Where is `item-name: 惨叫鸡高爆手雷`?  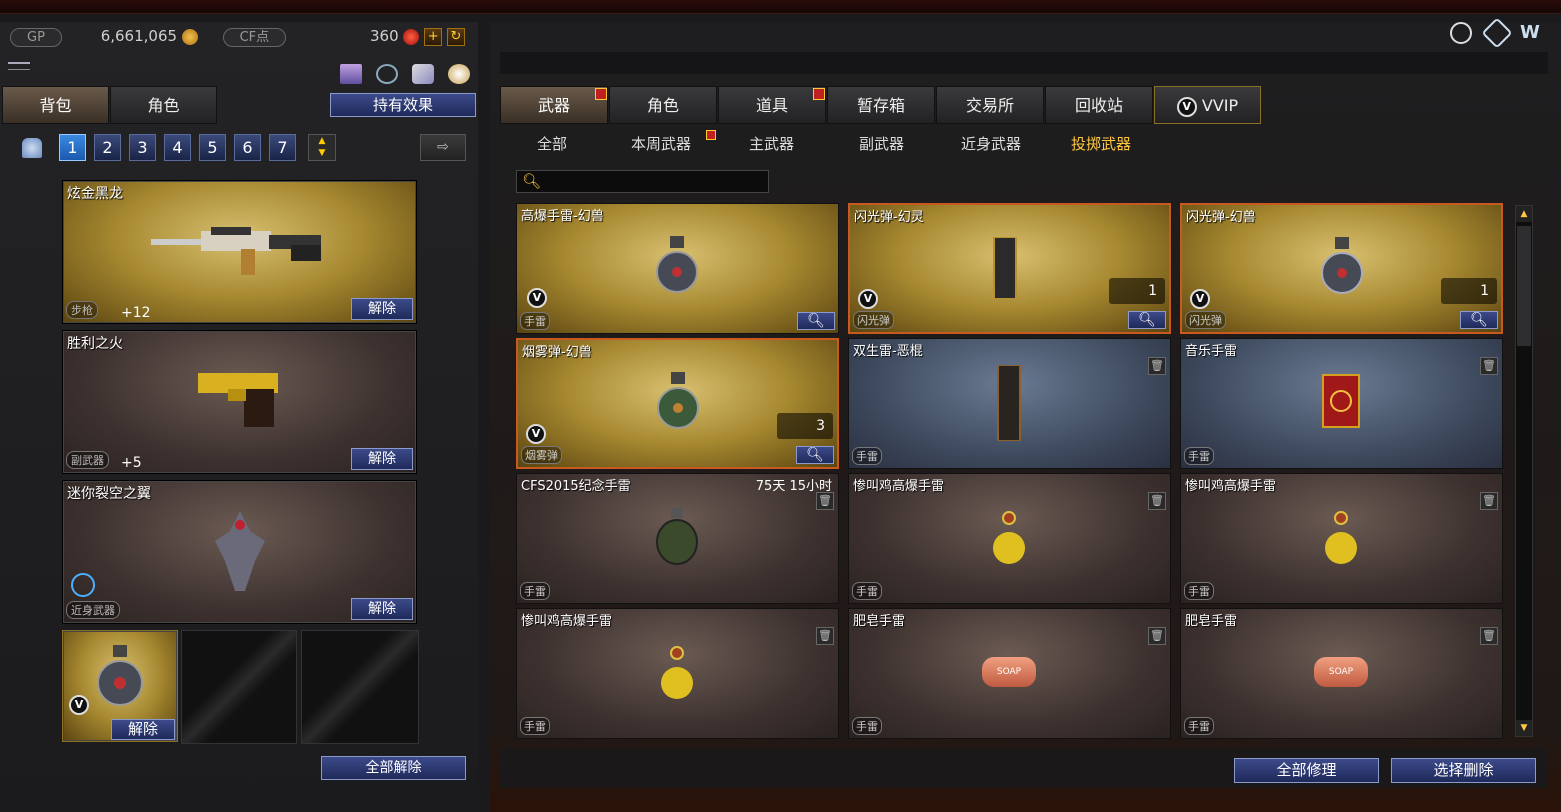 item-name: 惨叫鸡高爆手雷 is located at coordinates (1231, 486).